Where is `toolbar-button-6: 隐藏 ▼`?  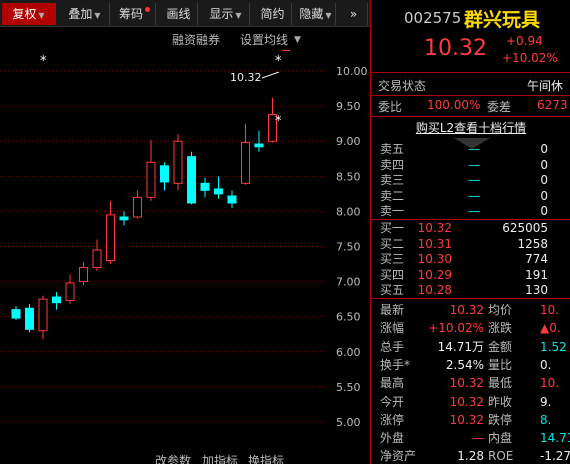
toolbar-button-6: 隐藏 ▼ is located at coordinates (316, 14).